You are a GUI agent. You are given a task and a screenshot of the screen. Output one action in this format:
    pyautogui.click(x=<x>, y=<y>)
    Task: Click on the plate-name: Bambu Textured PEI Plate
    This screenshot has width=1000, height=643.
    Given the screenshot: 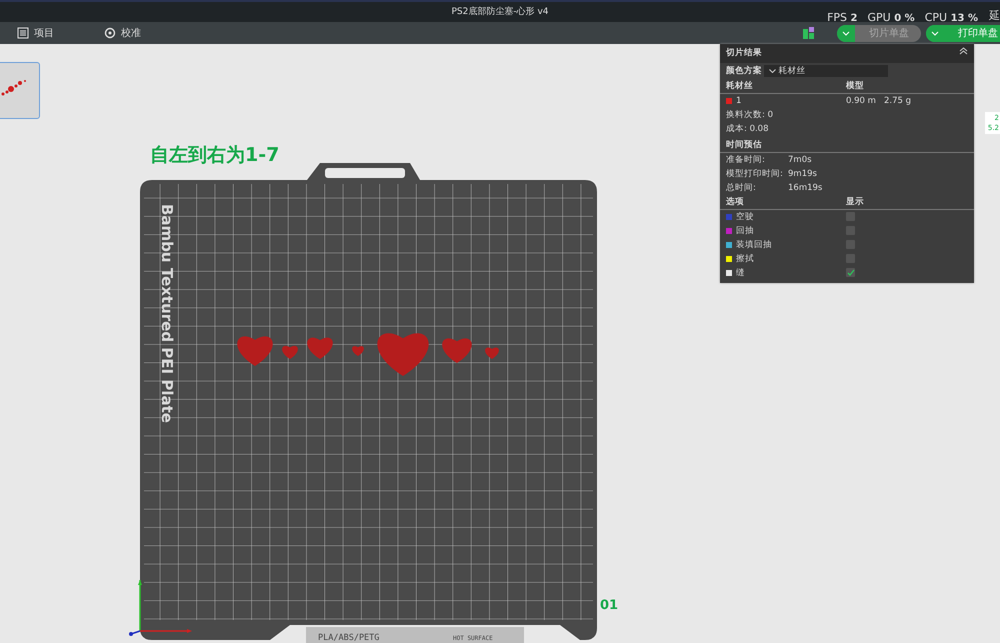 What is the action you would take?
    pyautogui.click(x=167, y=313)
    